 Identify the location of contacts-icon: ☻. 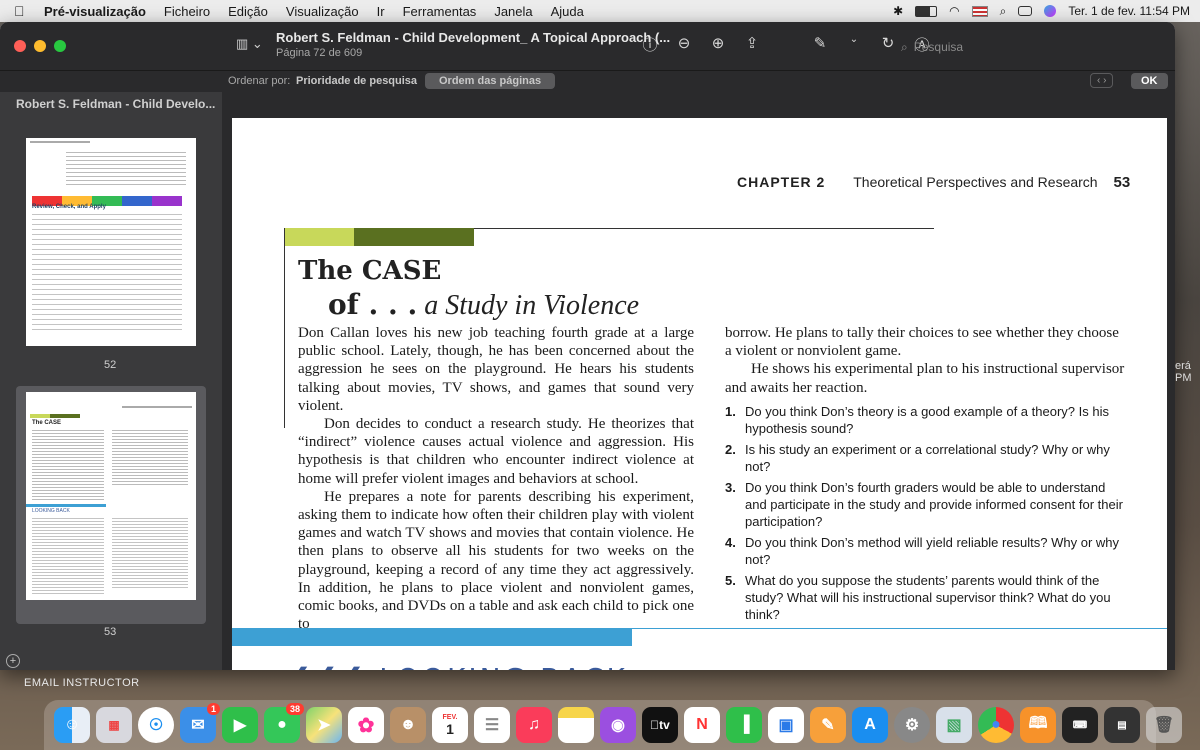
(408, 725).